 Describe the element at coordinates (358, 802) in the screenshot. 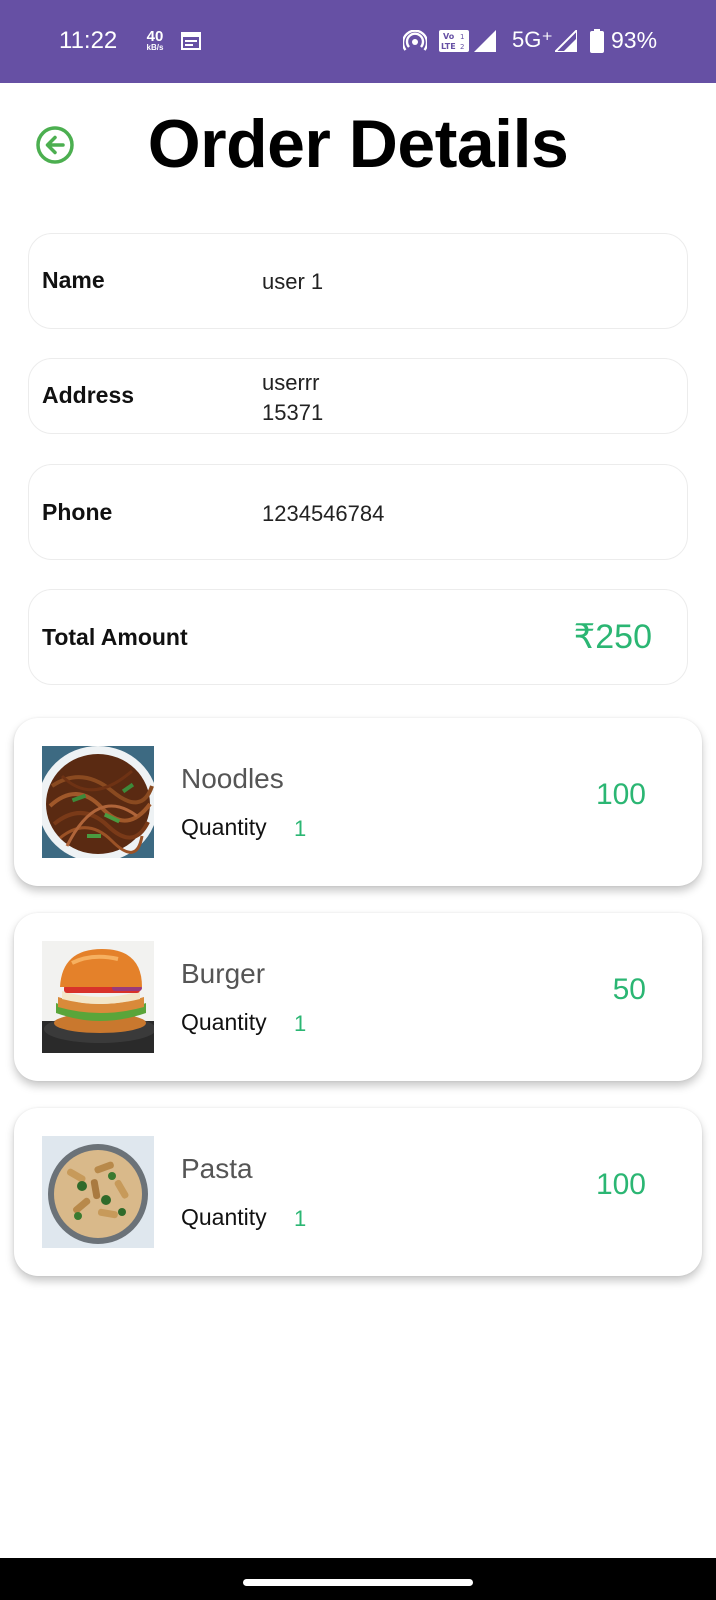

I see `order-item-noodles: Noodles Quantity 1 100` at that location.